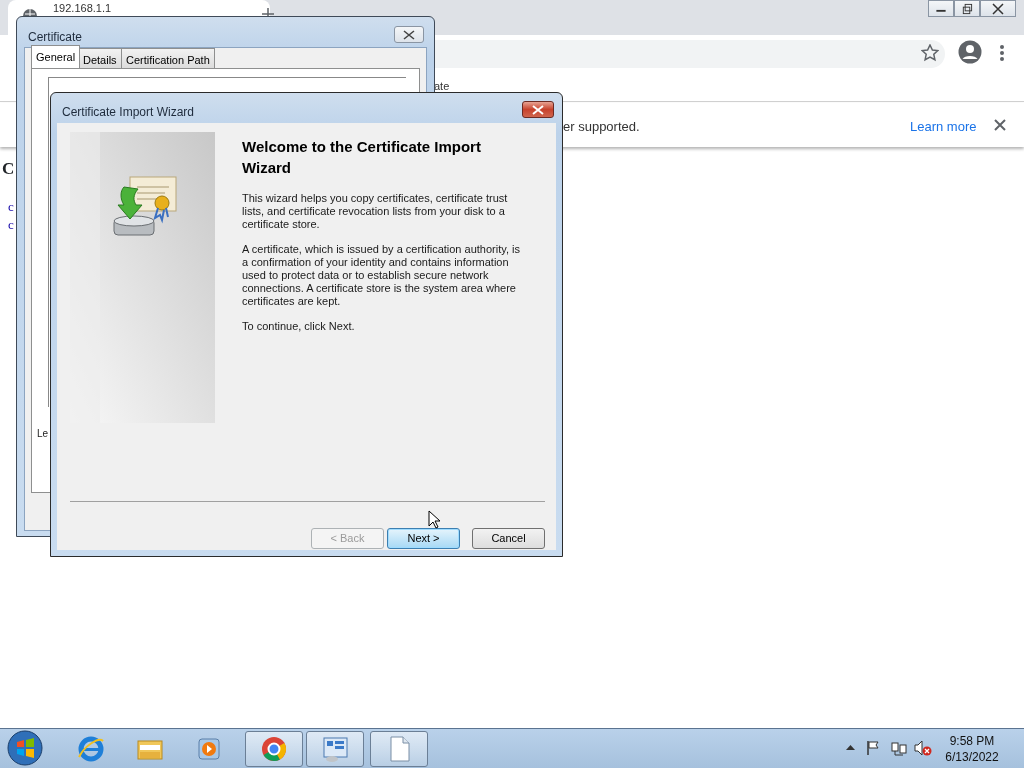  Describe the element at coordinates (381, 275) in the screenshot. I see `paragraph: A certificate, which is issued by a certification authority, is a confirmation of your identity and contains information used to protect data or to establish secure network connections. A certificate store is the system area where certificates are kept.` at that location.